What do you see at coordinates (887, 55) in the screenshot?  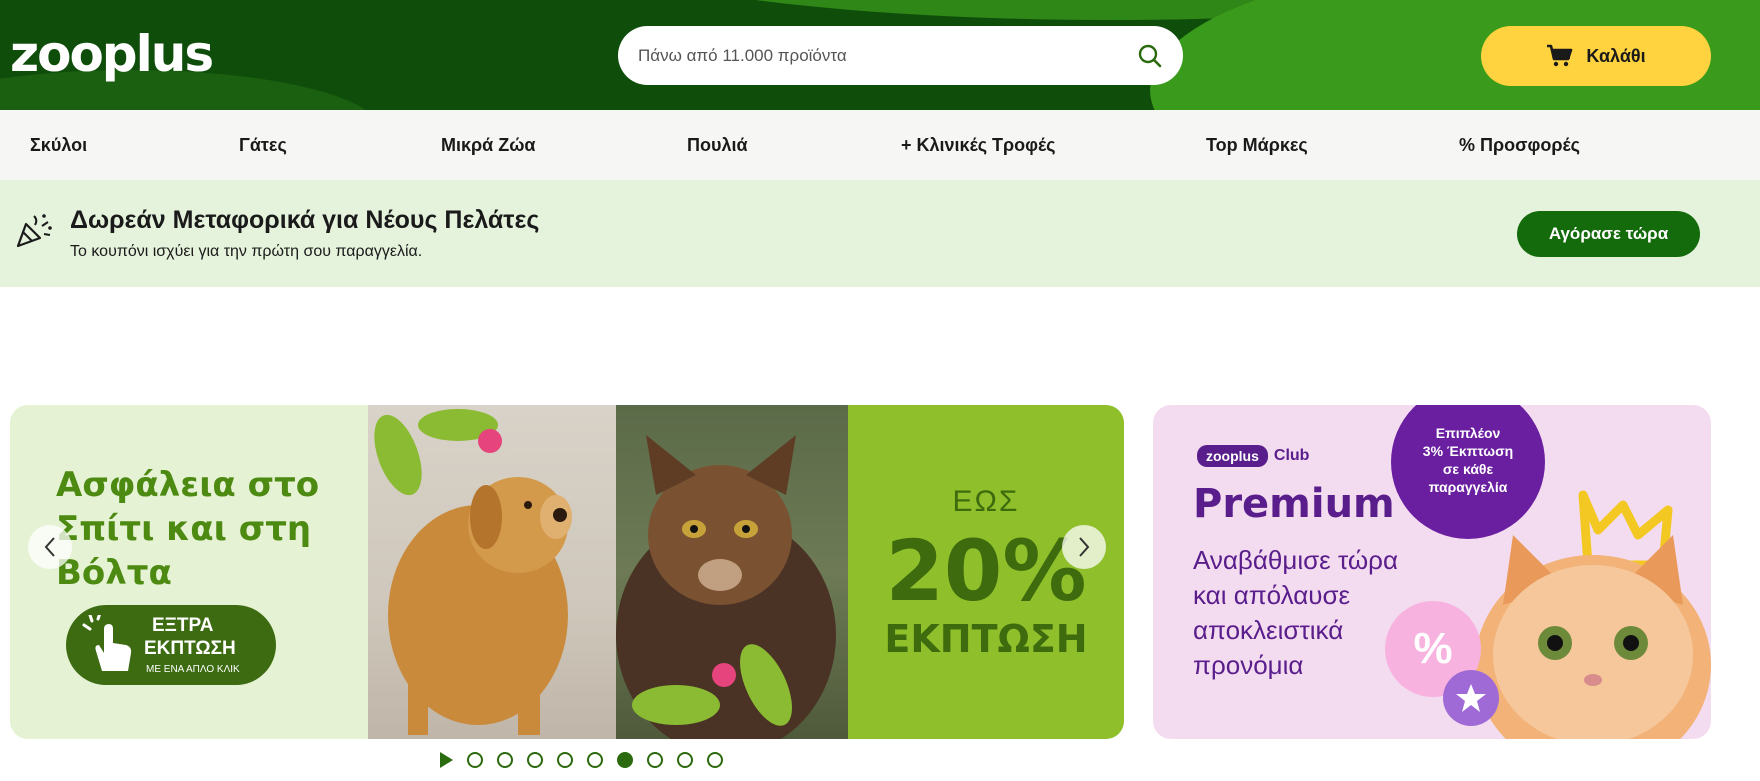 I see `search-input` at bounding box center [887, 55].